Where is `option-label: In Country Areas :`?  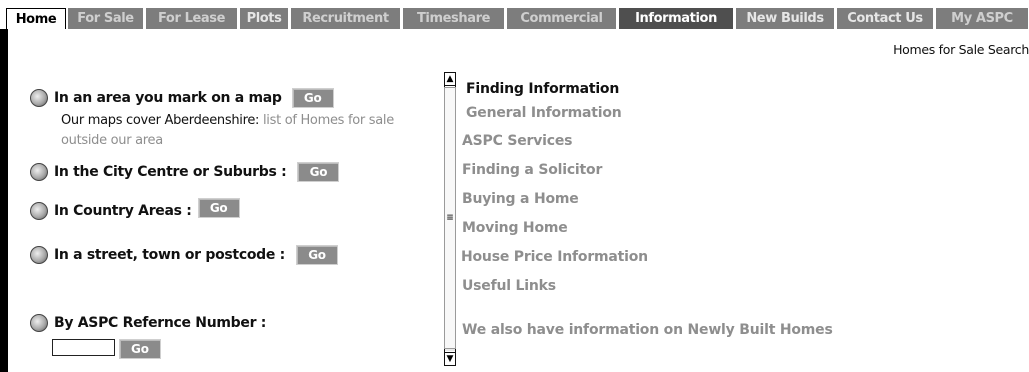 option-label: In Country Areas : is located at coordinates (123, 211).